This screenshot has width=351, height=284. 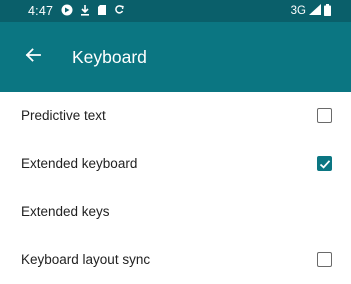 I want to click on keyboard-layout-sync-checkbox, so click(x=324, y=259).